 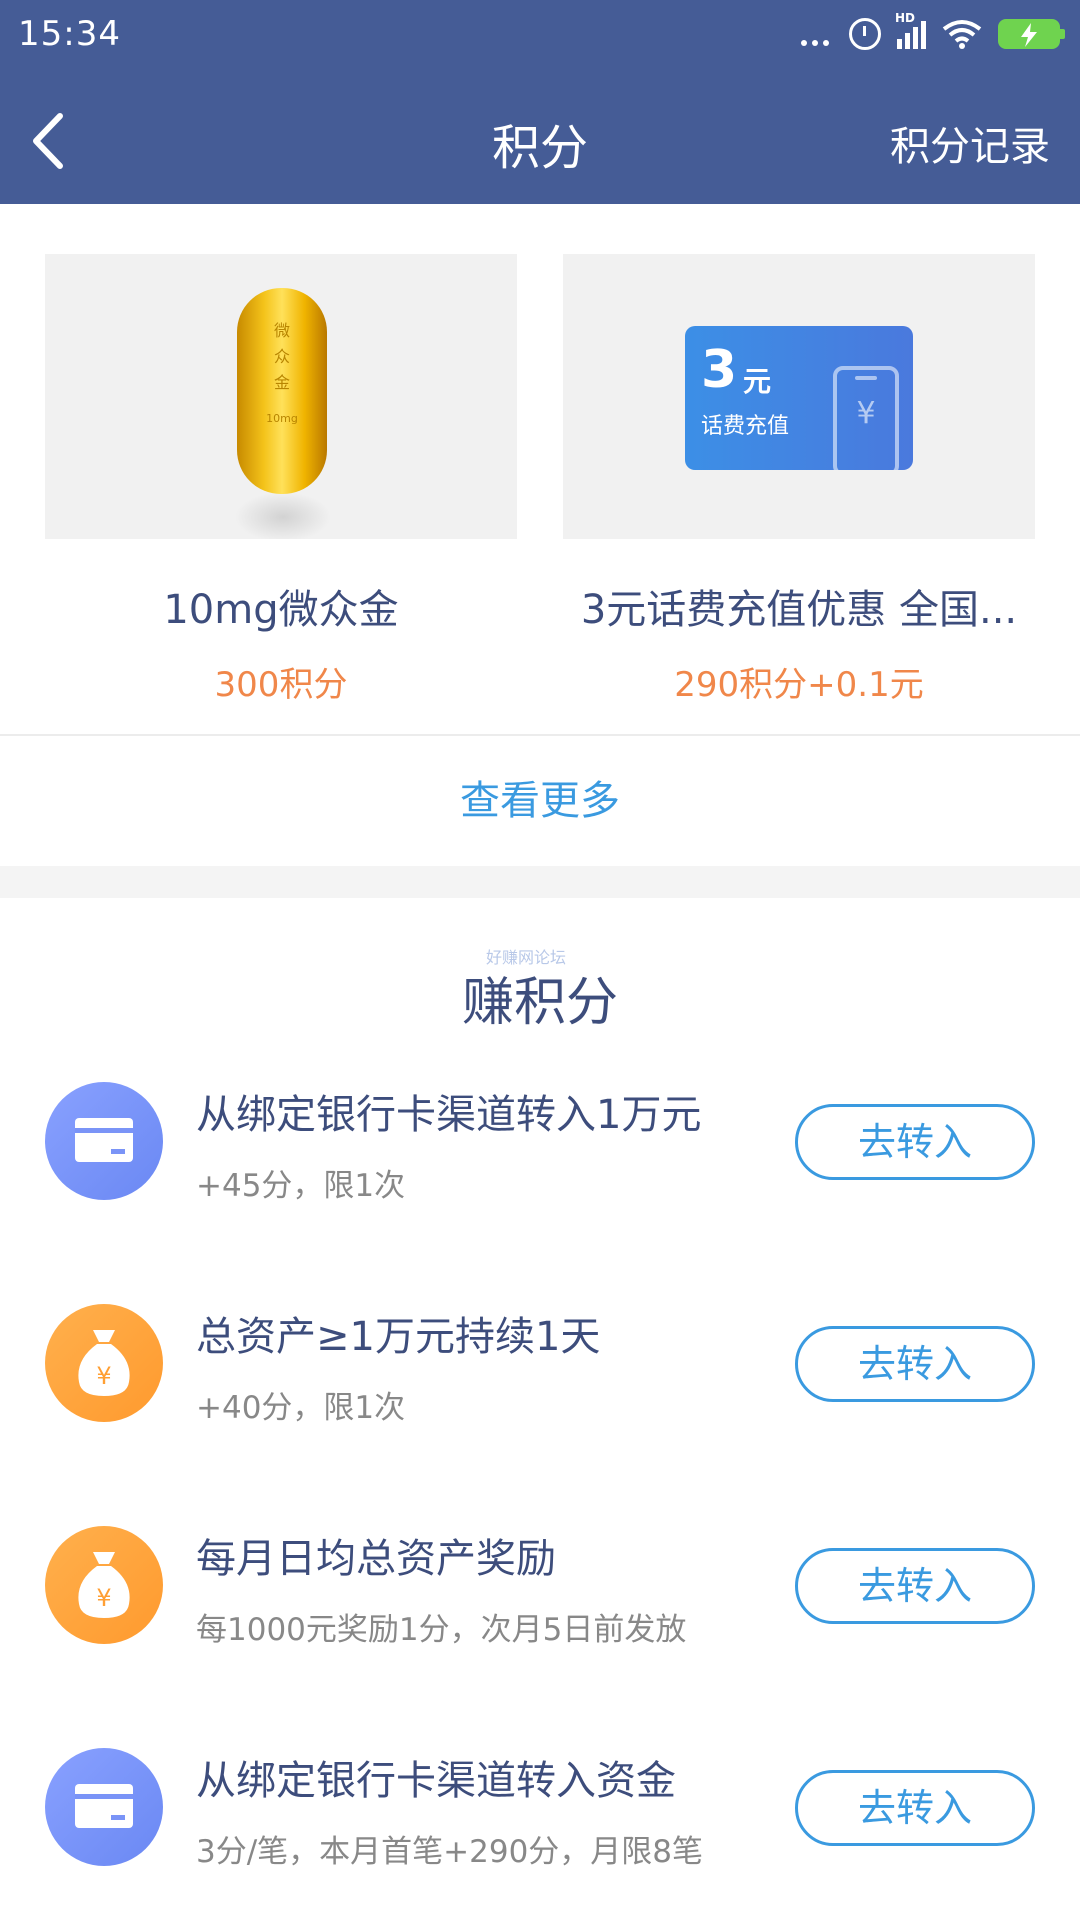 I want to click on product-image-gold-bar: 微 众 金 10mg, so click(x=281, y=396).